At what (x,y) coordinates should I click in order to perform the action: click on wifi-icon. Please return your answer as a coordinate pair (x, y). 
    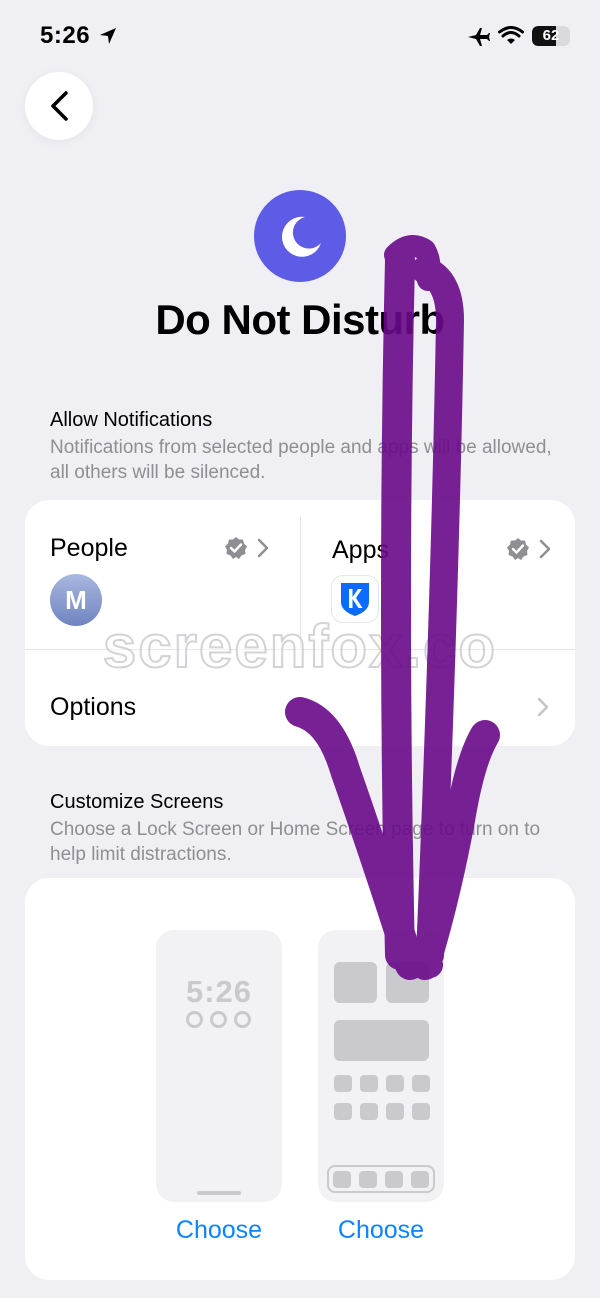
    Looking at the image, I should click on (511, 35).